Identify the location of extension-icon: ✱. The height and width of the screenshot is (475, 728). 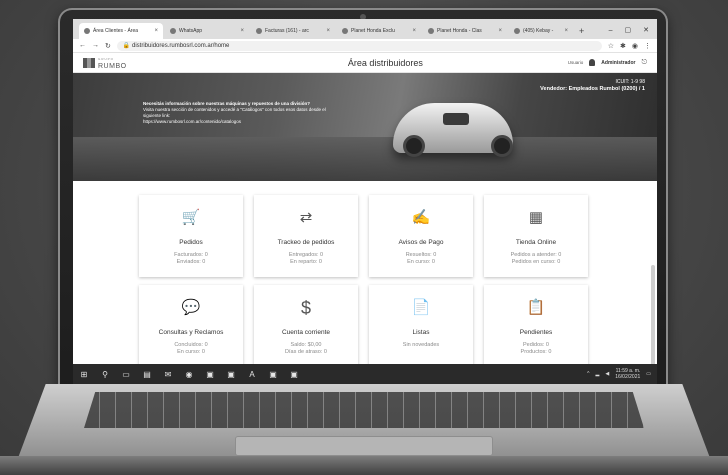
(623, 46).